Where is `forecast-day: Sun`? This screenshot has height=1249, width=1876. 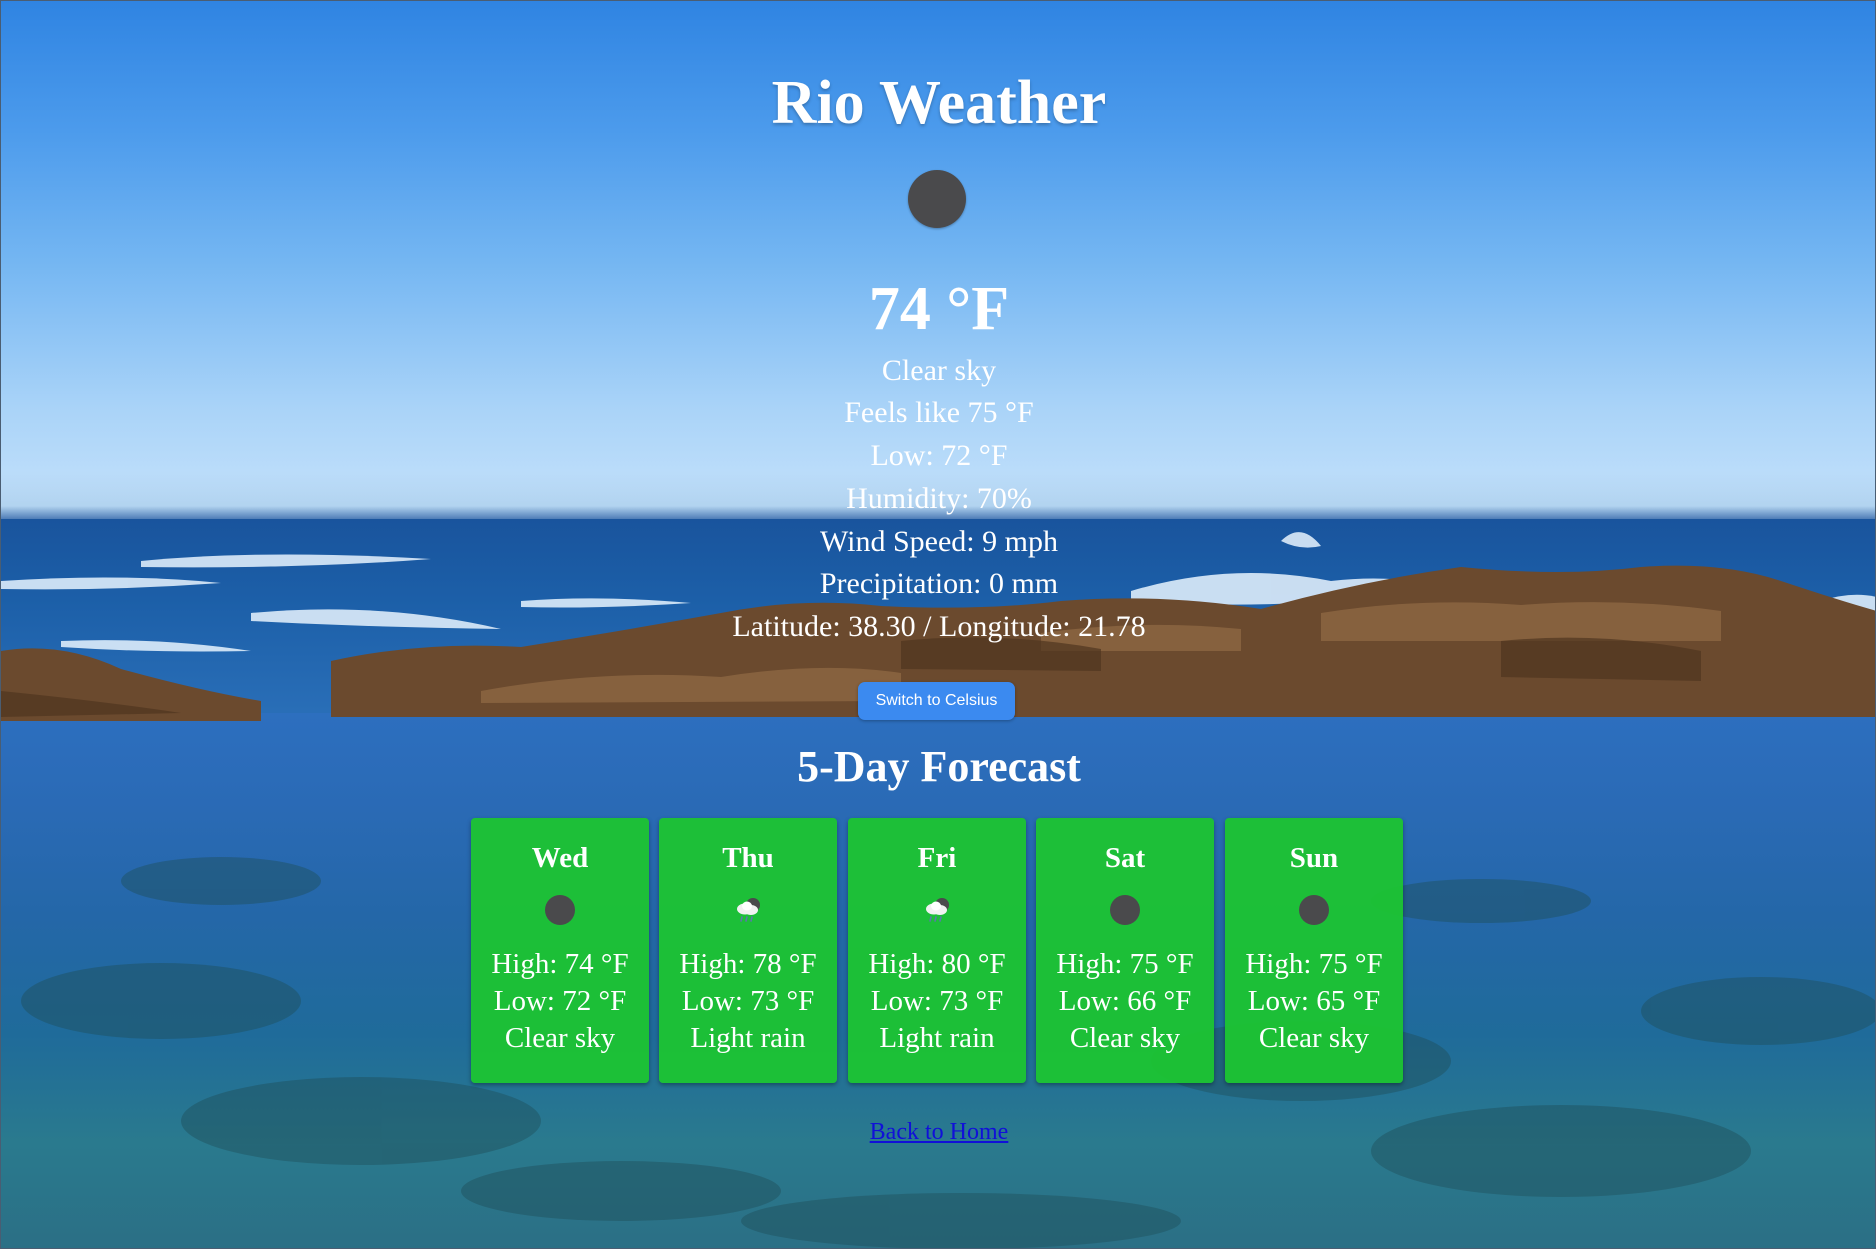 forecast-day: Sun is located at coordinates (1314, 858).